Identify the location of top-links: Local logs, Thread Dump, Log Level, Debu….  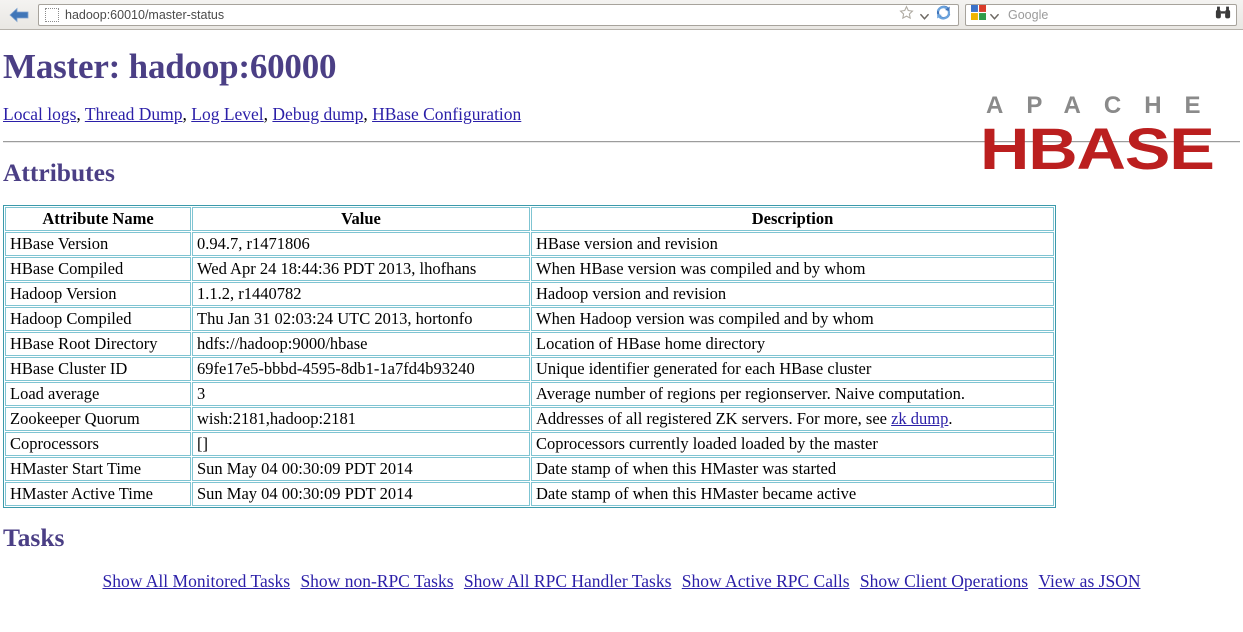
(621, 113).